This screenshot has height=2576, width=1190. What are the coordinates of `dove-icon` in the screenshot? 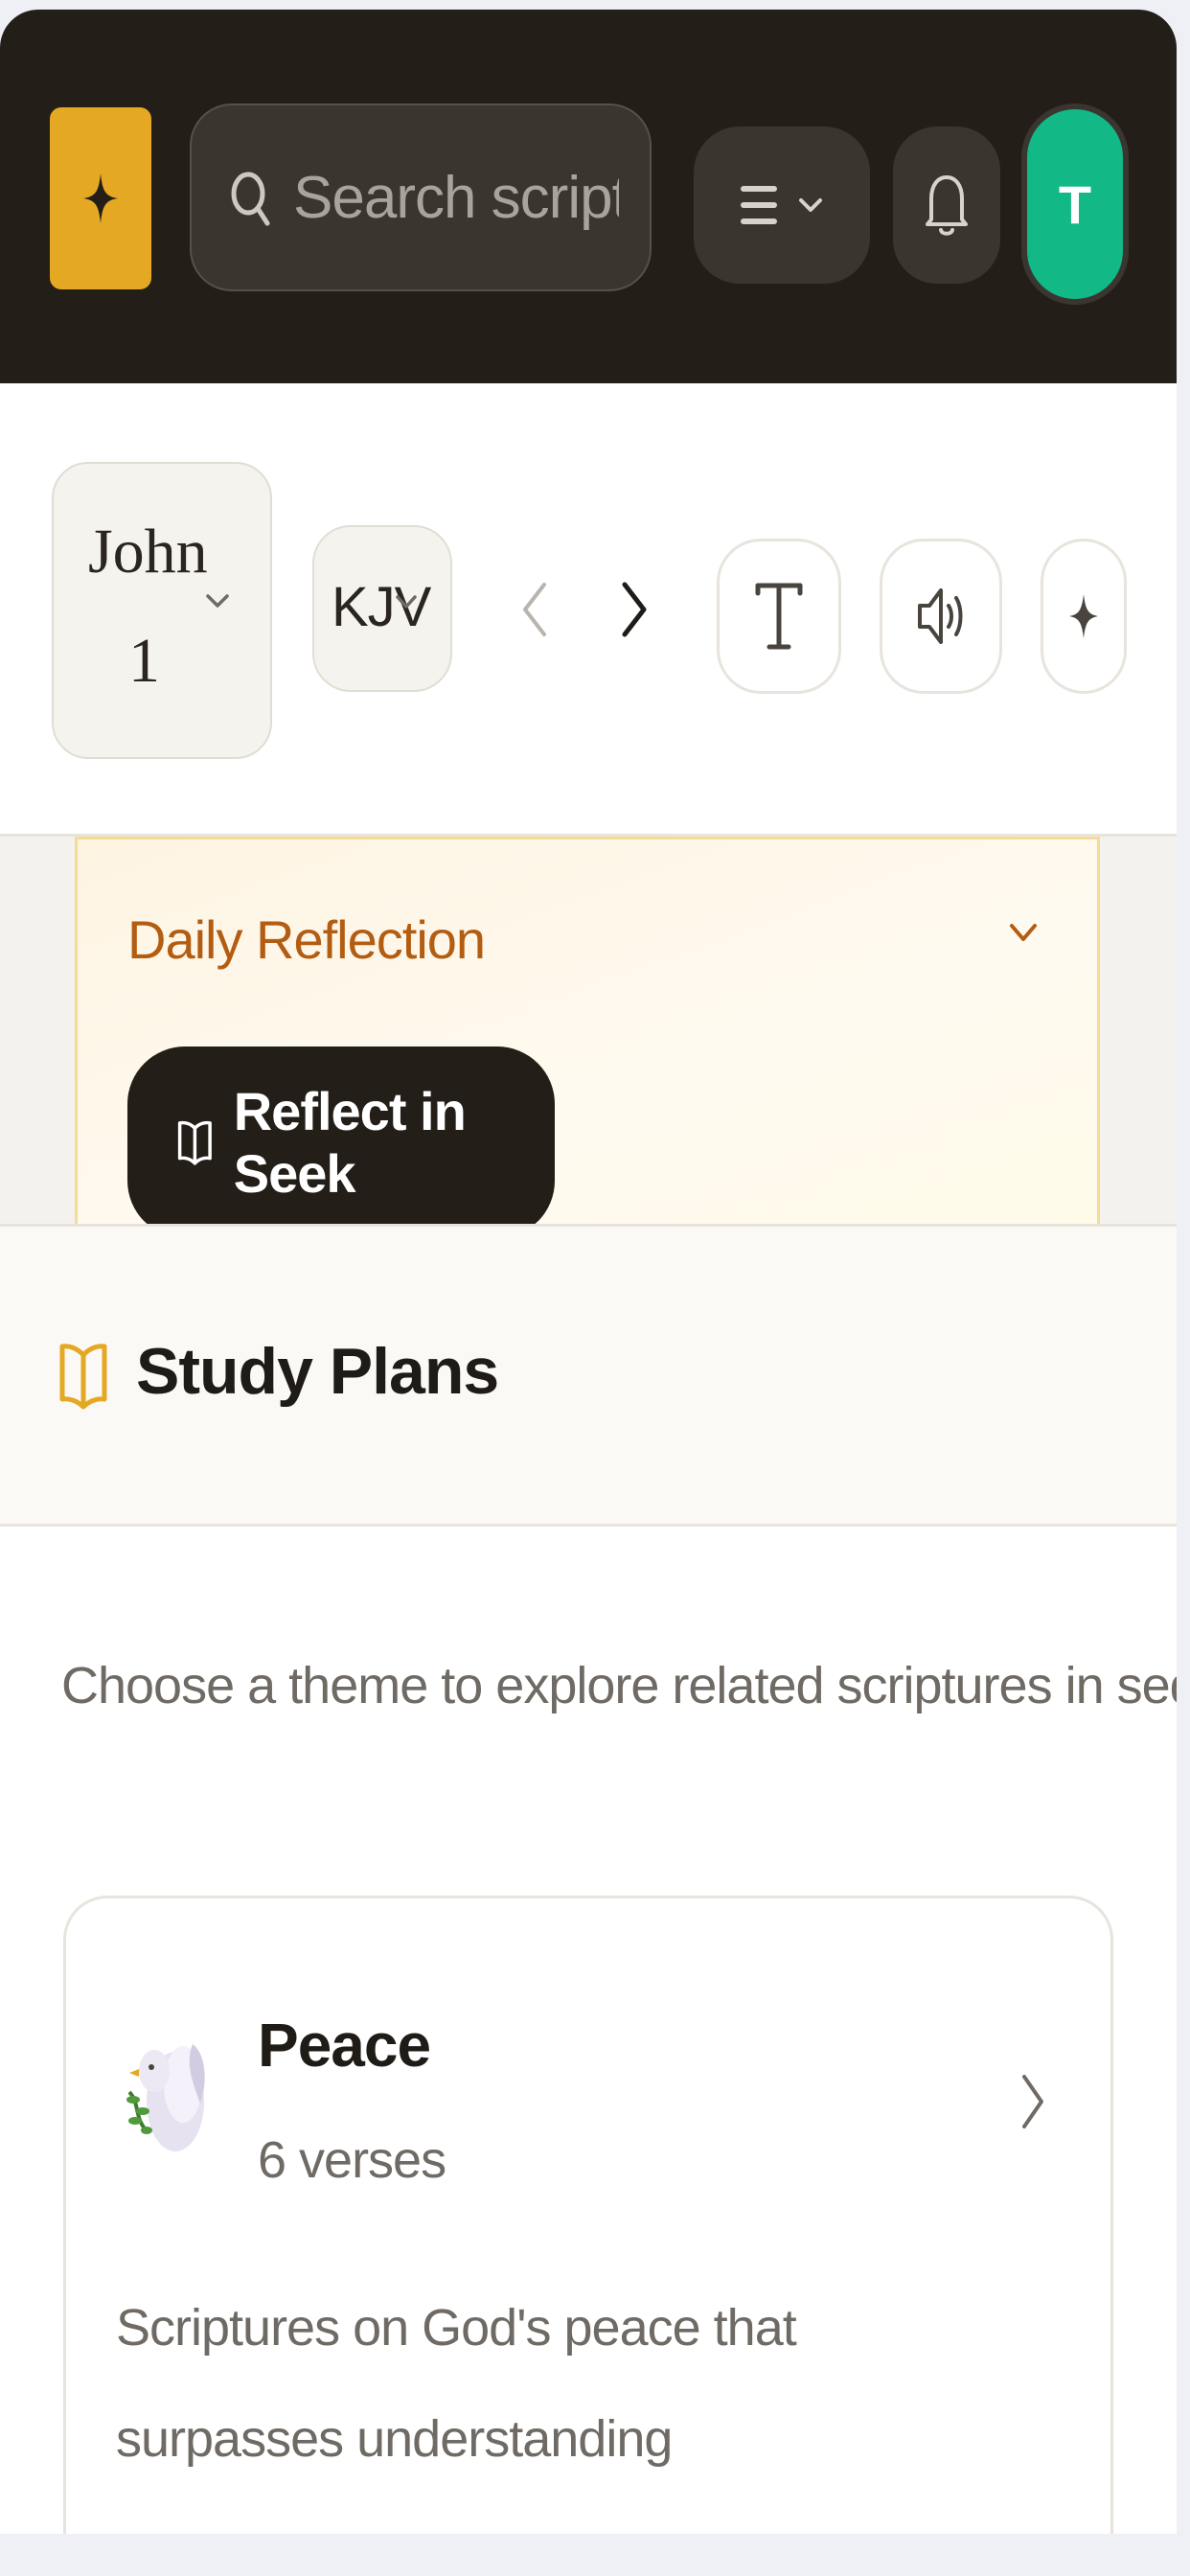 It's located at (166, 2097).